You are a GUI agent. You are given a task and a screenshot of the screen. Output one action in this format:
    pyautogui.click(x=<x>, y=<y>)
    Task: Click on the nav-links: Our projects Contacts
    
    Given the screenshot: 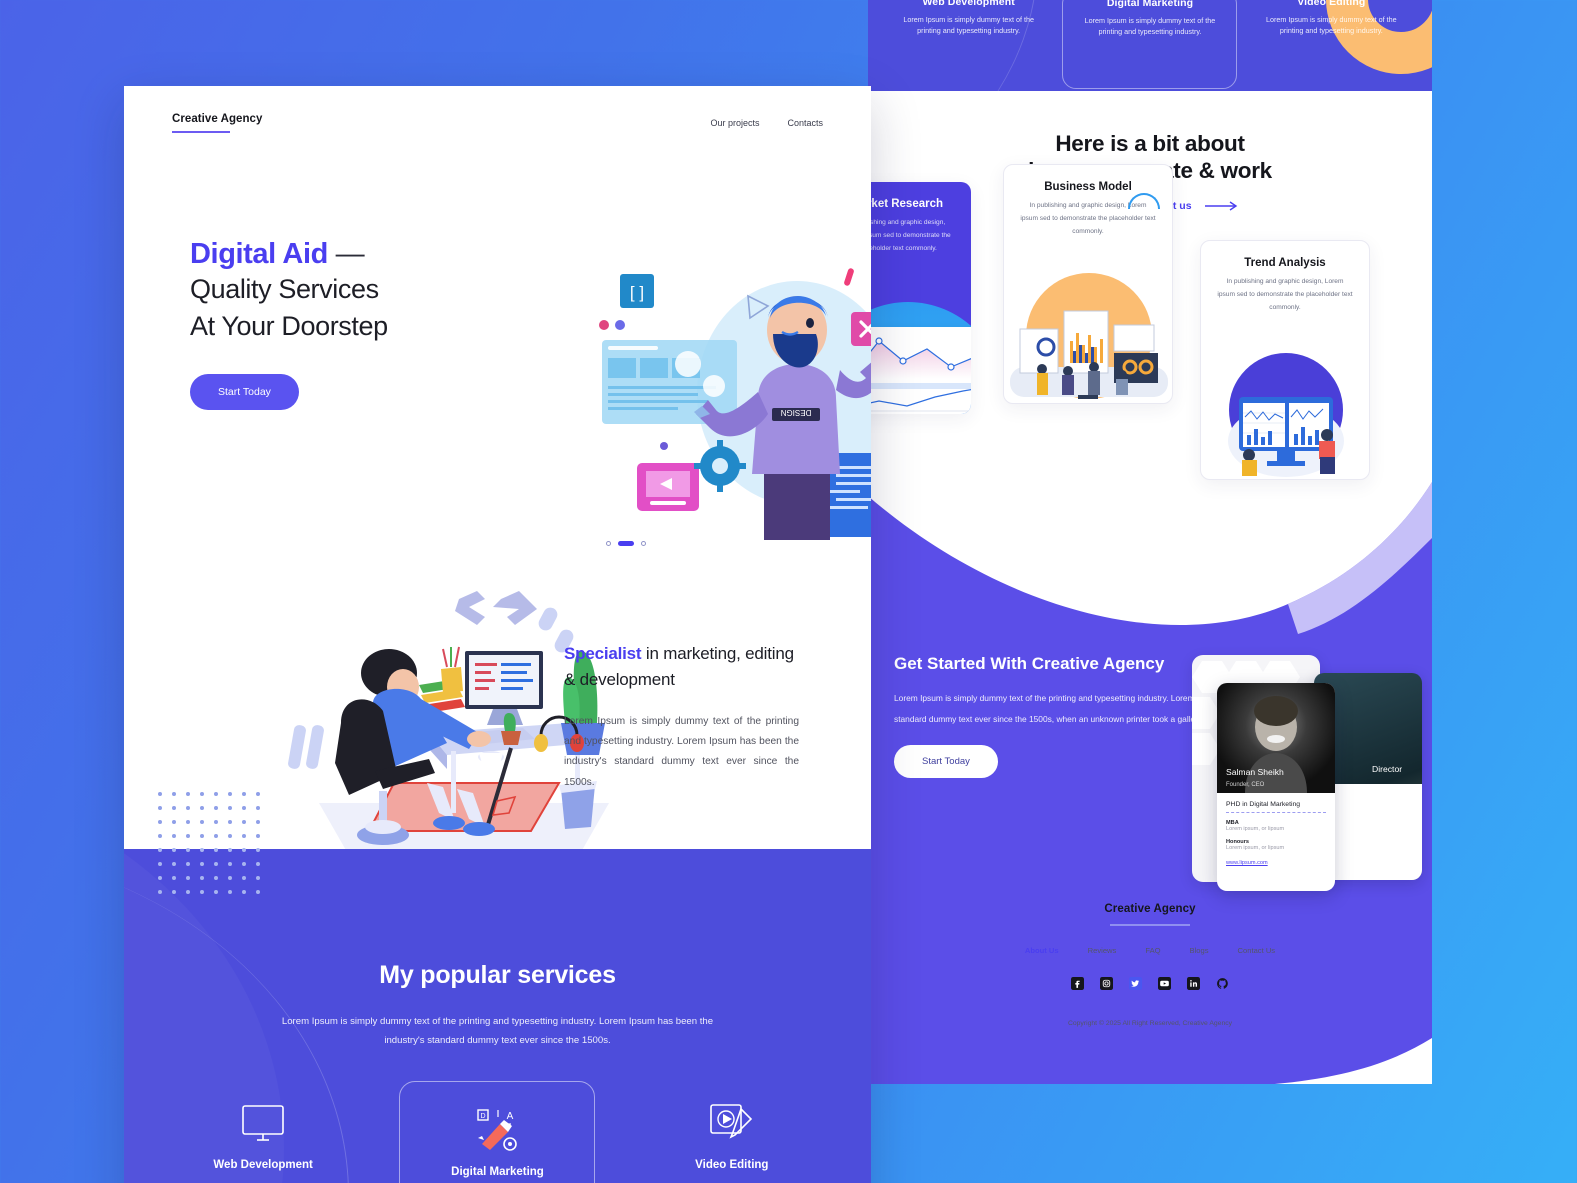 What is the action you would take?
    pyautogui.click(x=766, y=123)
    